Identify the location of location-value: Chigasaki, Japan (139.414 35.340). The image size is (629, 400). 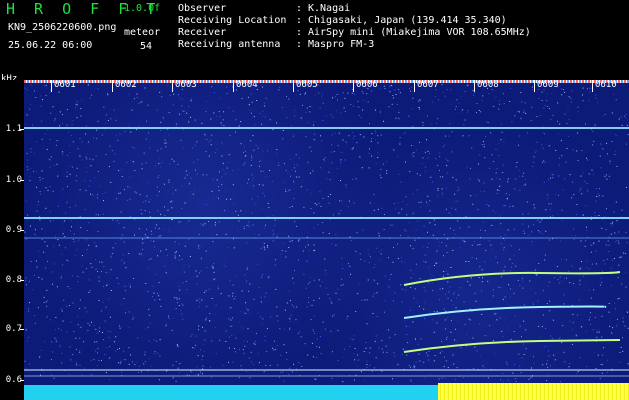
(407, 20).